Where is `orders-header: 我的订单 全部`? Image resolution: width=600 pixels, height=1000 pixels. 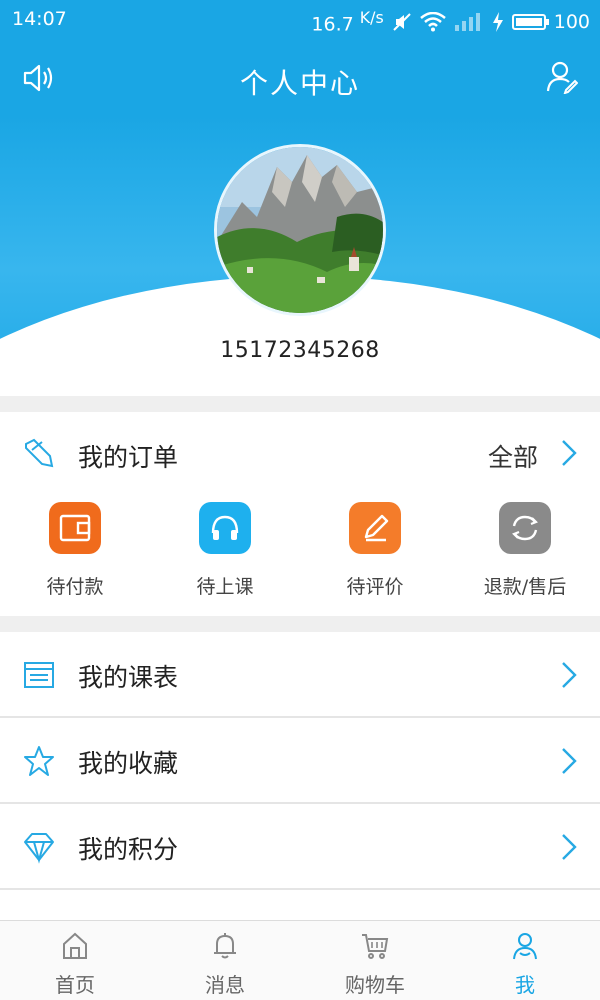
orders-header: 我的订单 全部 is located at coordinates (300, 453).